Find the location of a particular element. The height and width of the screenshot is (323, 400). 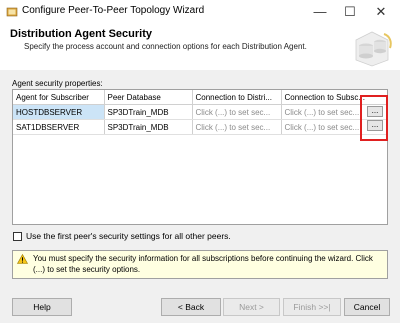

wizard-app-icon is located at coordinates (12, 12).